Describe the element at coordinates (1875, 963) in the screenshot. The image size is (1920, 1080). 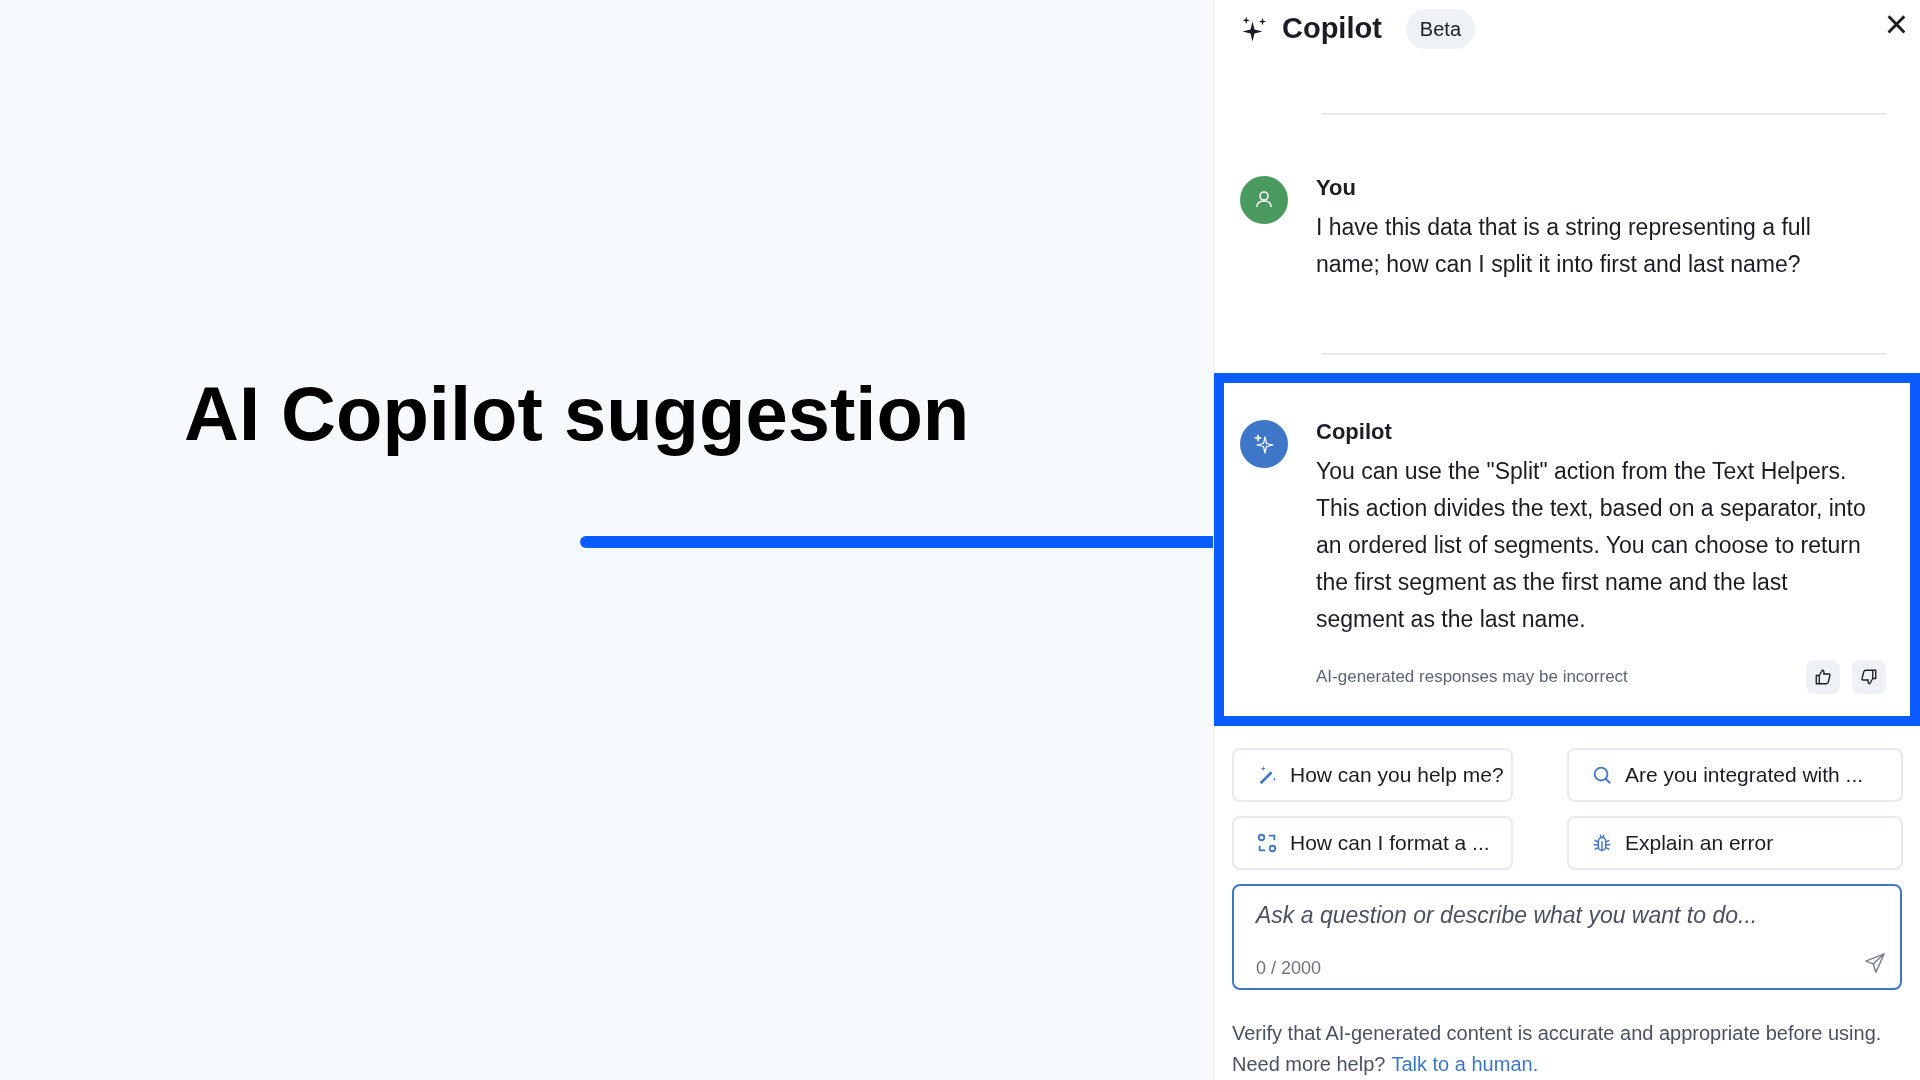
I see `send-icon` at that location.